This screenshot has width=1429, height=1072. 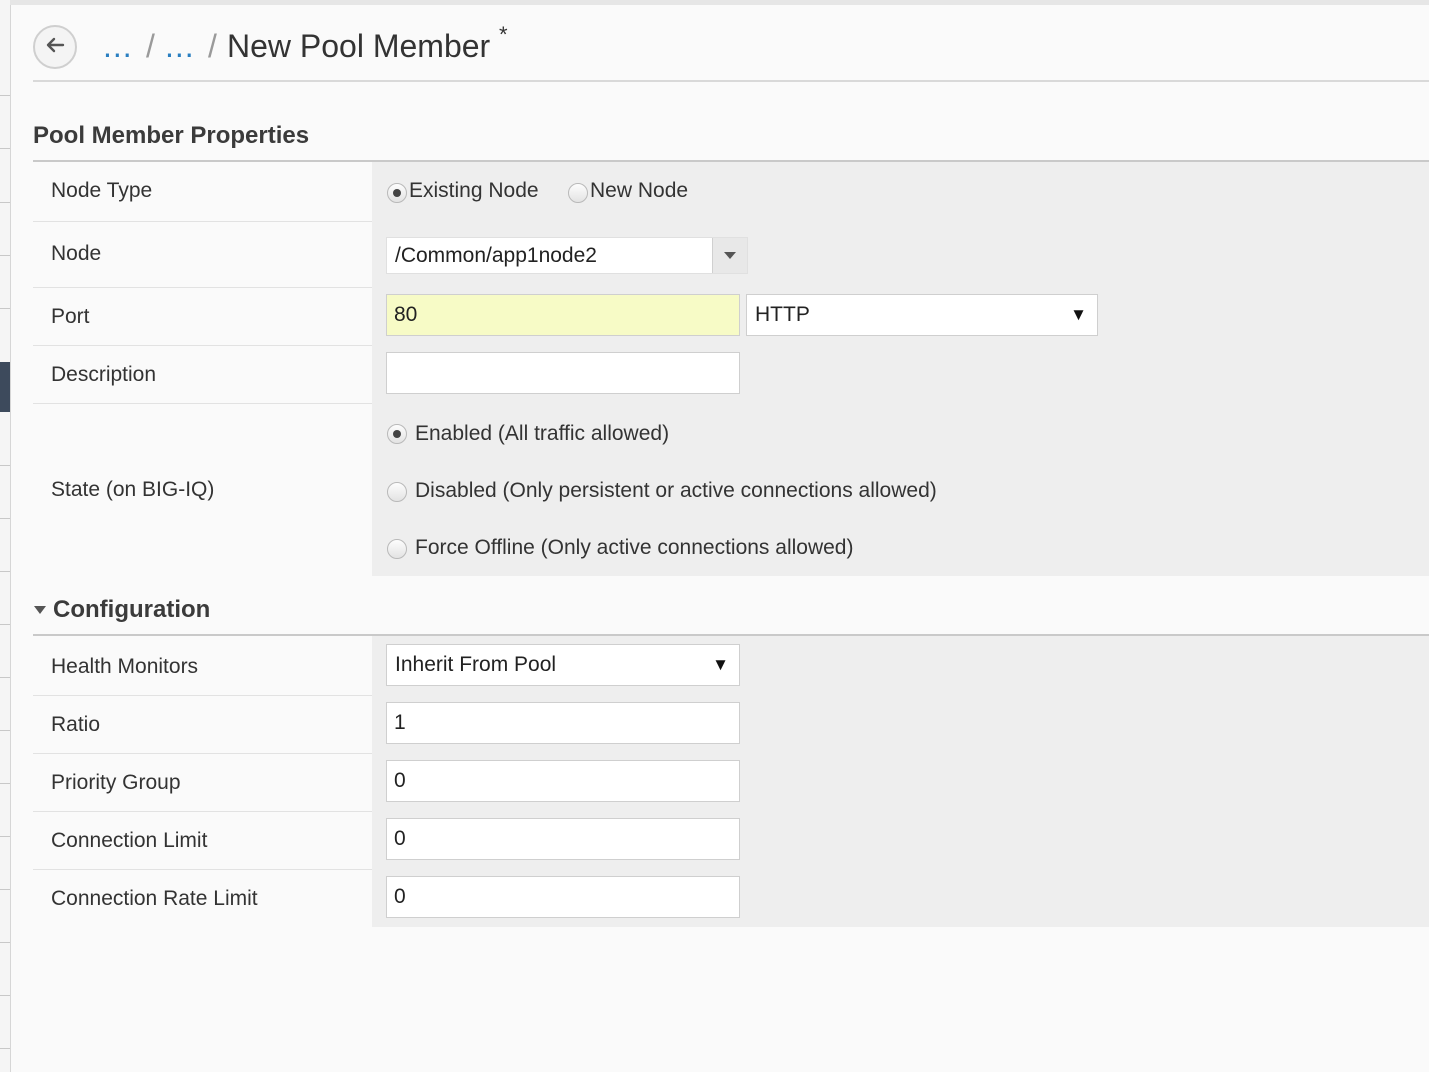 What do you see at coordinates (900, 374) in the screenshot?
I see `description-value` at bounding box center [900, 374].